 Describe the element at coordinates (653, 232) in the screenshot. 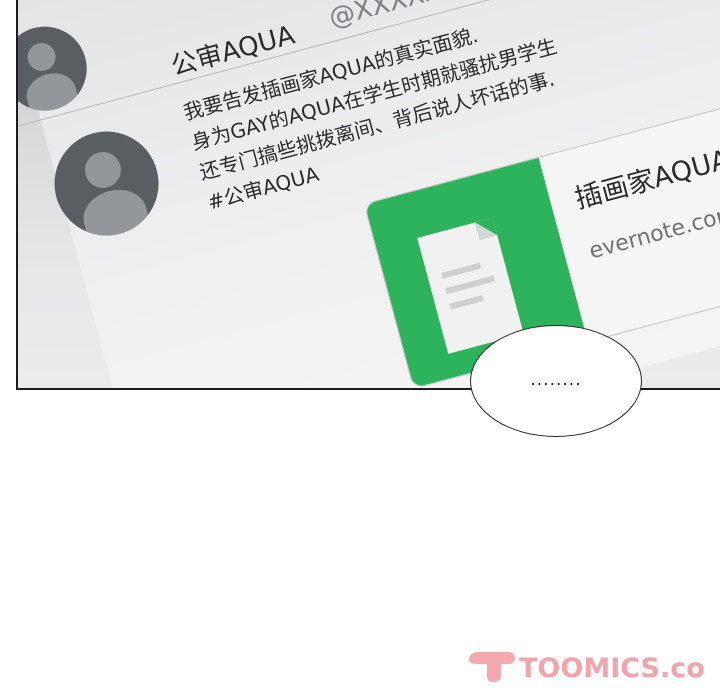

I see `link-domain: evernote.com` at that location.